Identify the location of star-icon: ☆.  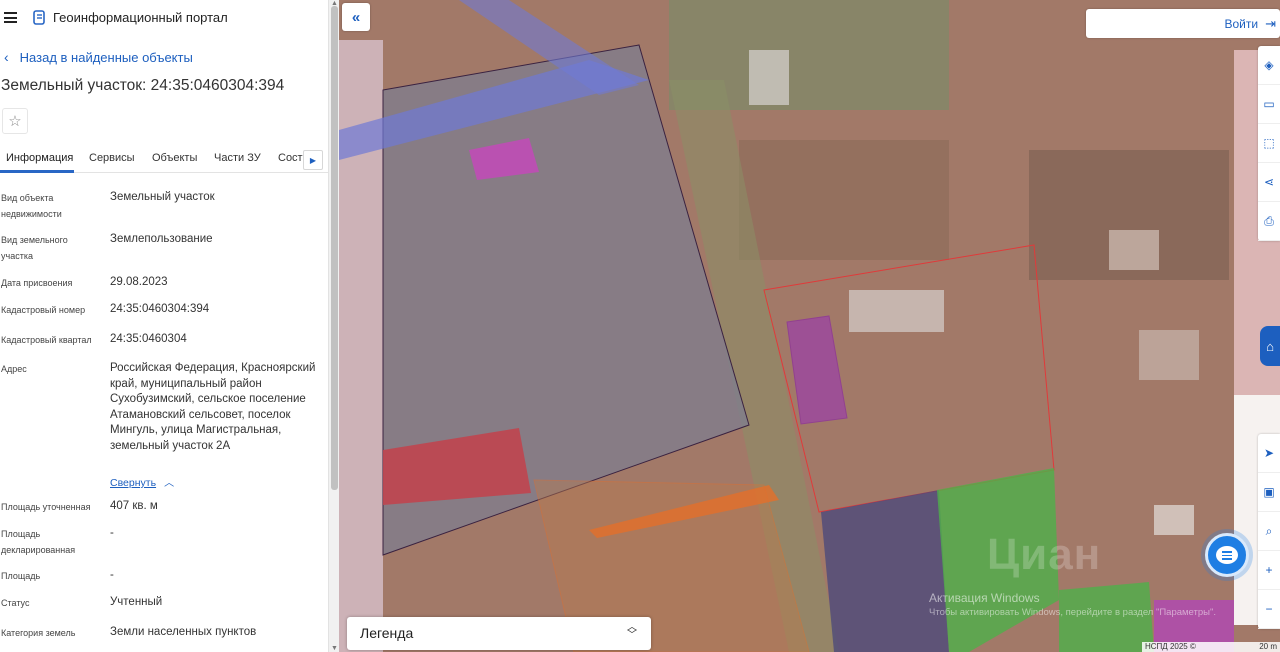
(15, 121).